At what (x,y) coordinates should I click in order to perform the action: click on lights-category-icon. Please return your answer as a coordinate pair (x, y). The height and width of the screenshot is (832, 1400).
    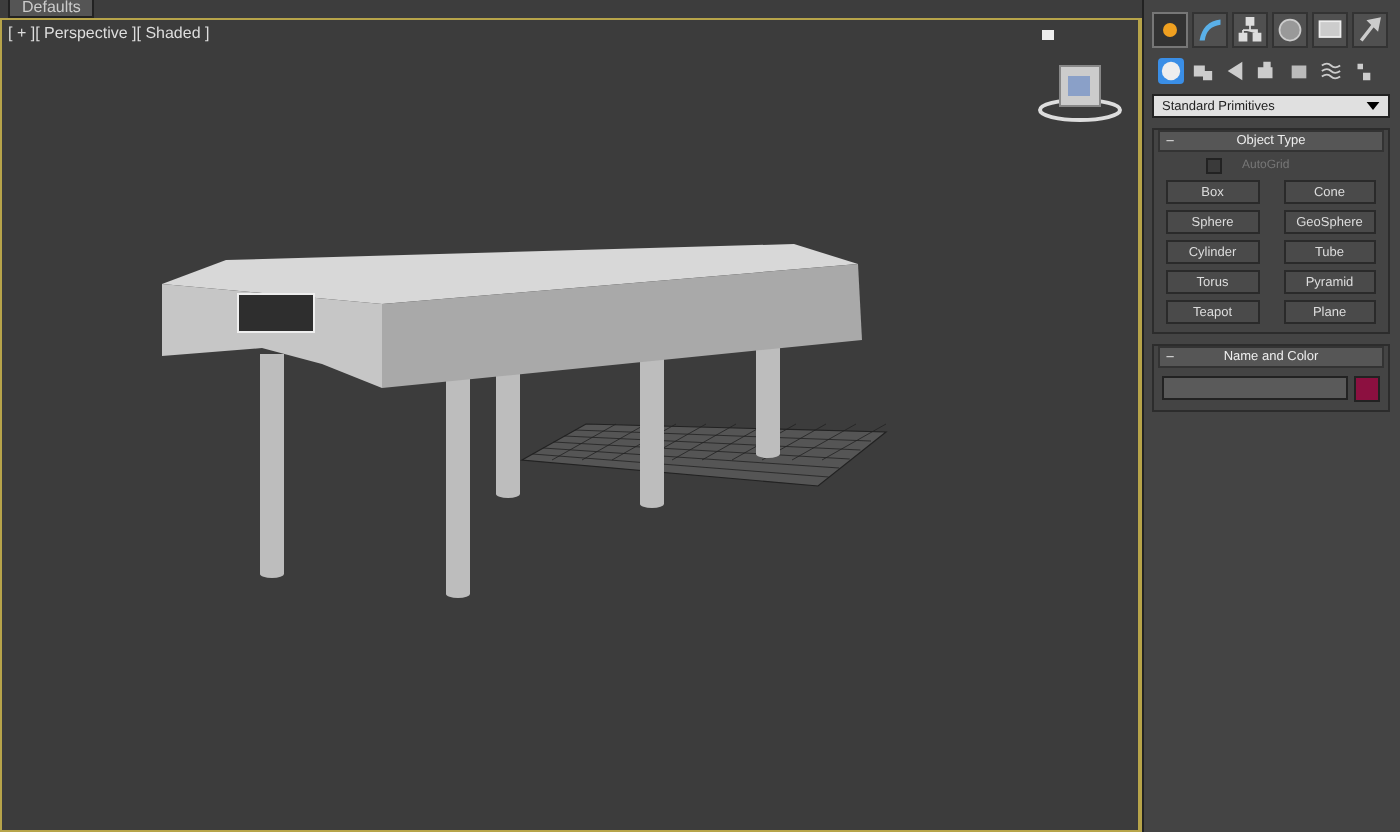
    Looking at the image, I should click on (1235, 71).